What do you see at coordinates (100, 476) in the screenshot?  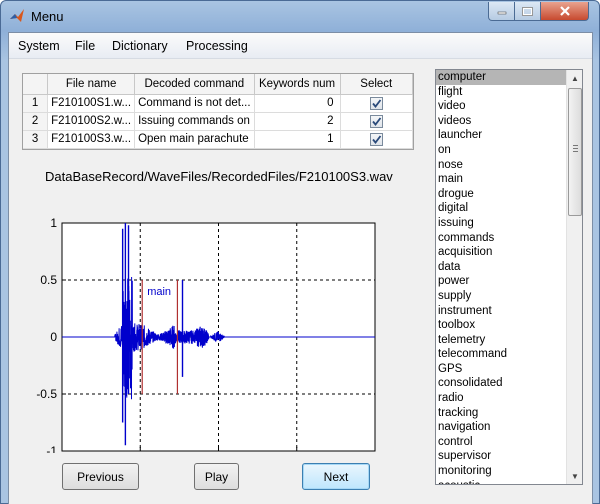 I see `previous-button: Previous` at bounding box center [100, 476].